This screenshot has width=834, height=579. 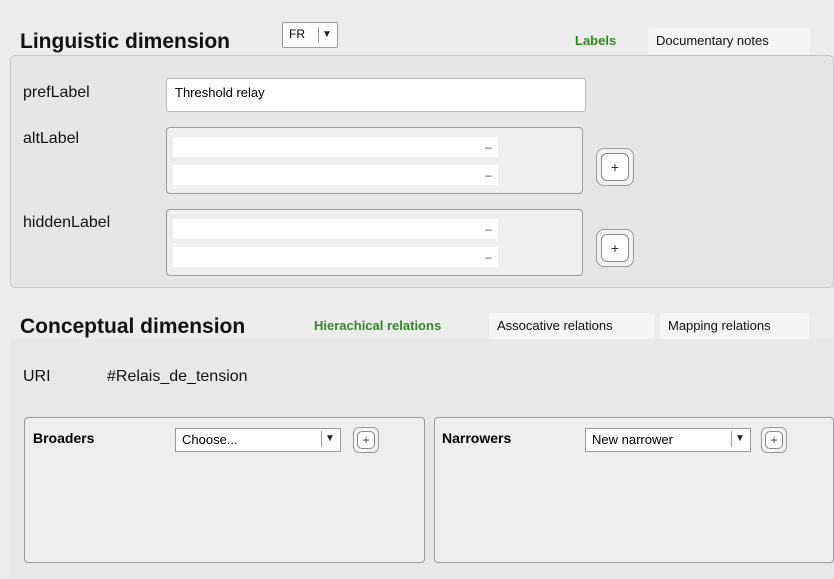 I want to click on narrowers-label: Narrowers, so click(x=477, y=438).